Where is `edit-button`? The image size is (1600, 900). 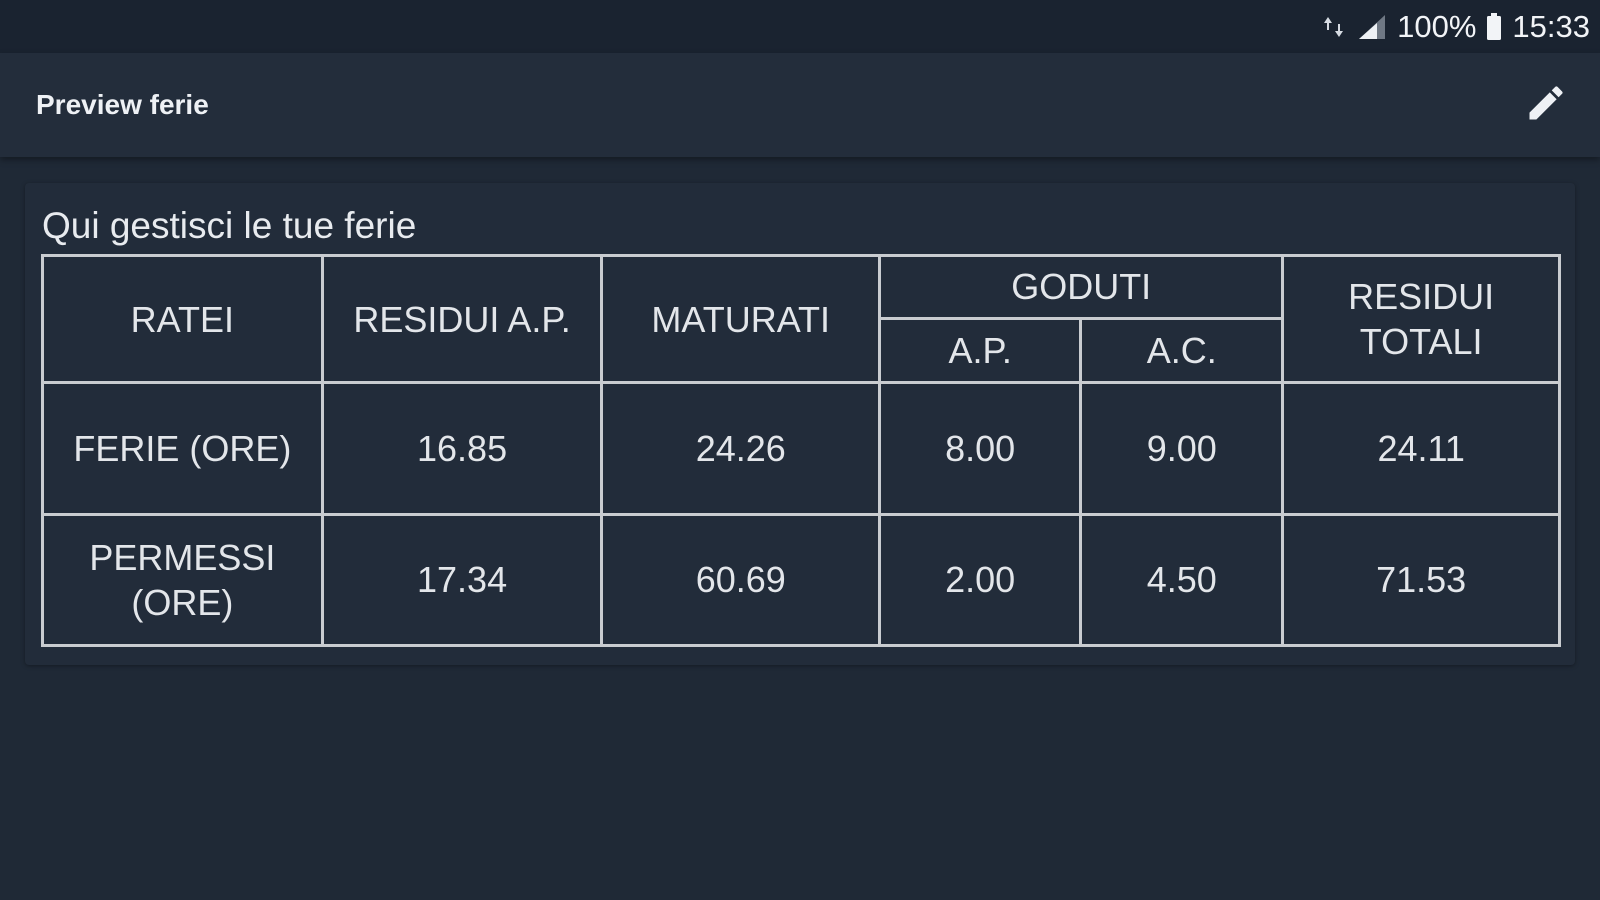 edit-button is located at coordinates (1546, 105).